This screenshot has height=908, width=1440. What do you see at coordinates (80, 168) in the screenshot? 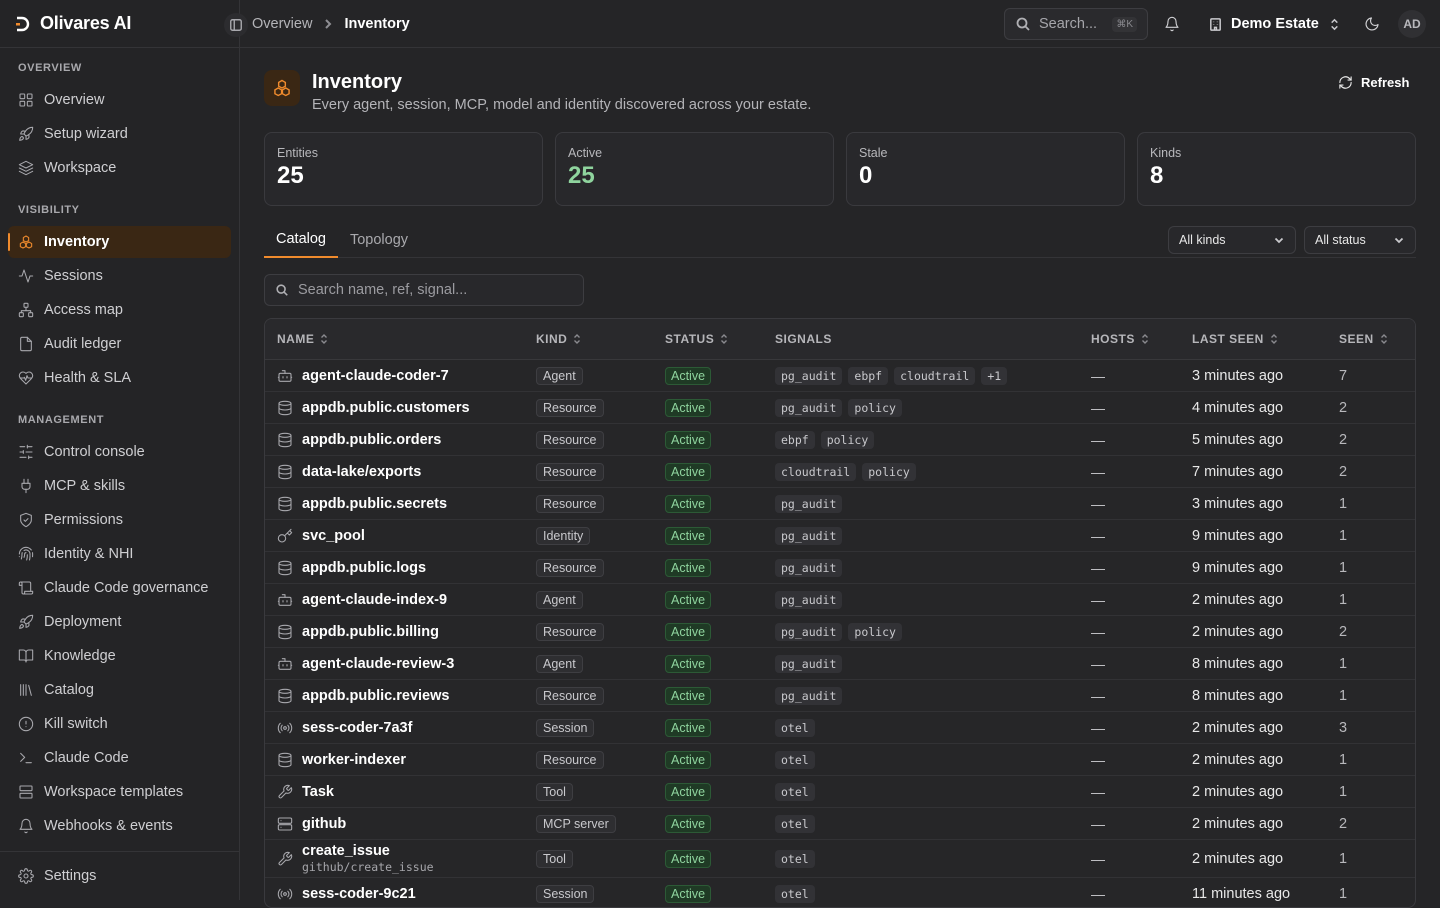
I see `sidebar-item-label: Workspace` at bounding box center [80, 168].